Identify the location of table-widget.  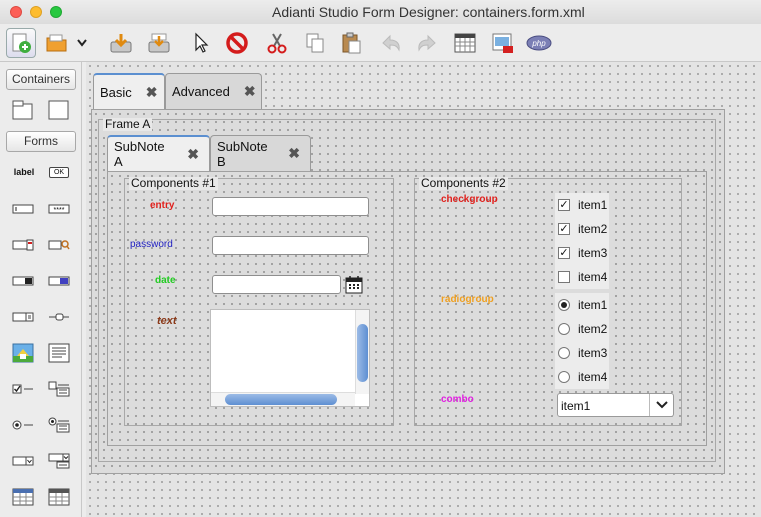
(59, 497).